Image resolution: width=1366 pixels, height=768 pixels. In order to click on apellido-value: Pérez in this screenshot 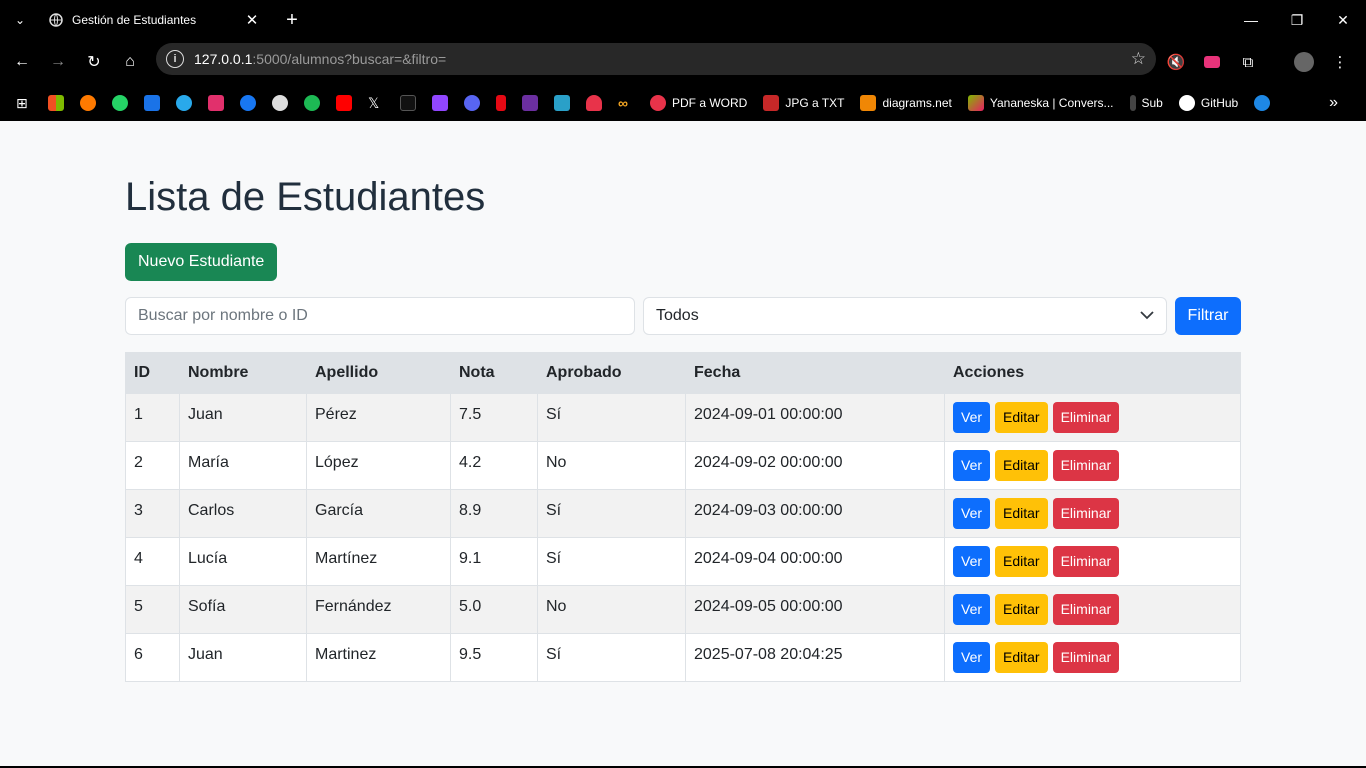, I will do `click(336, 414)`.